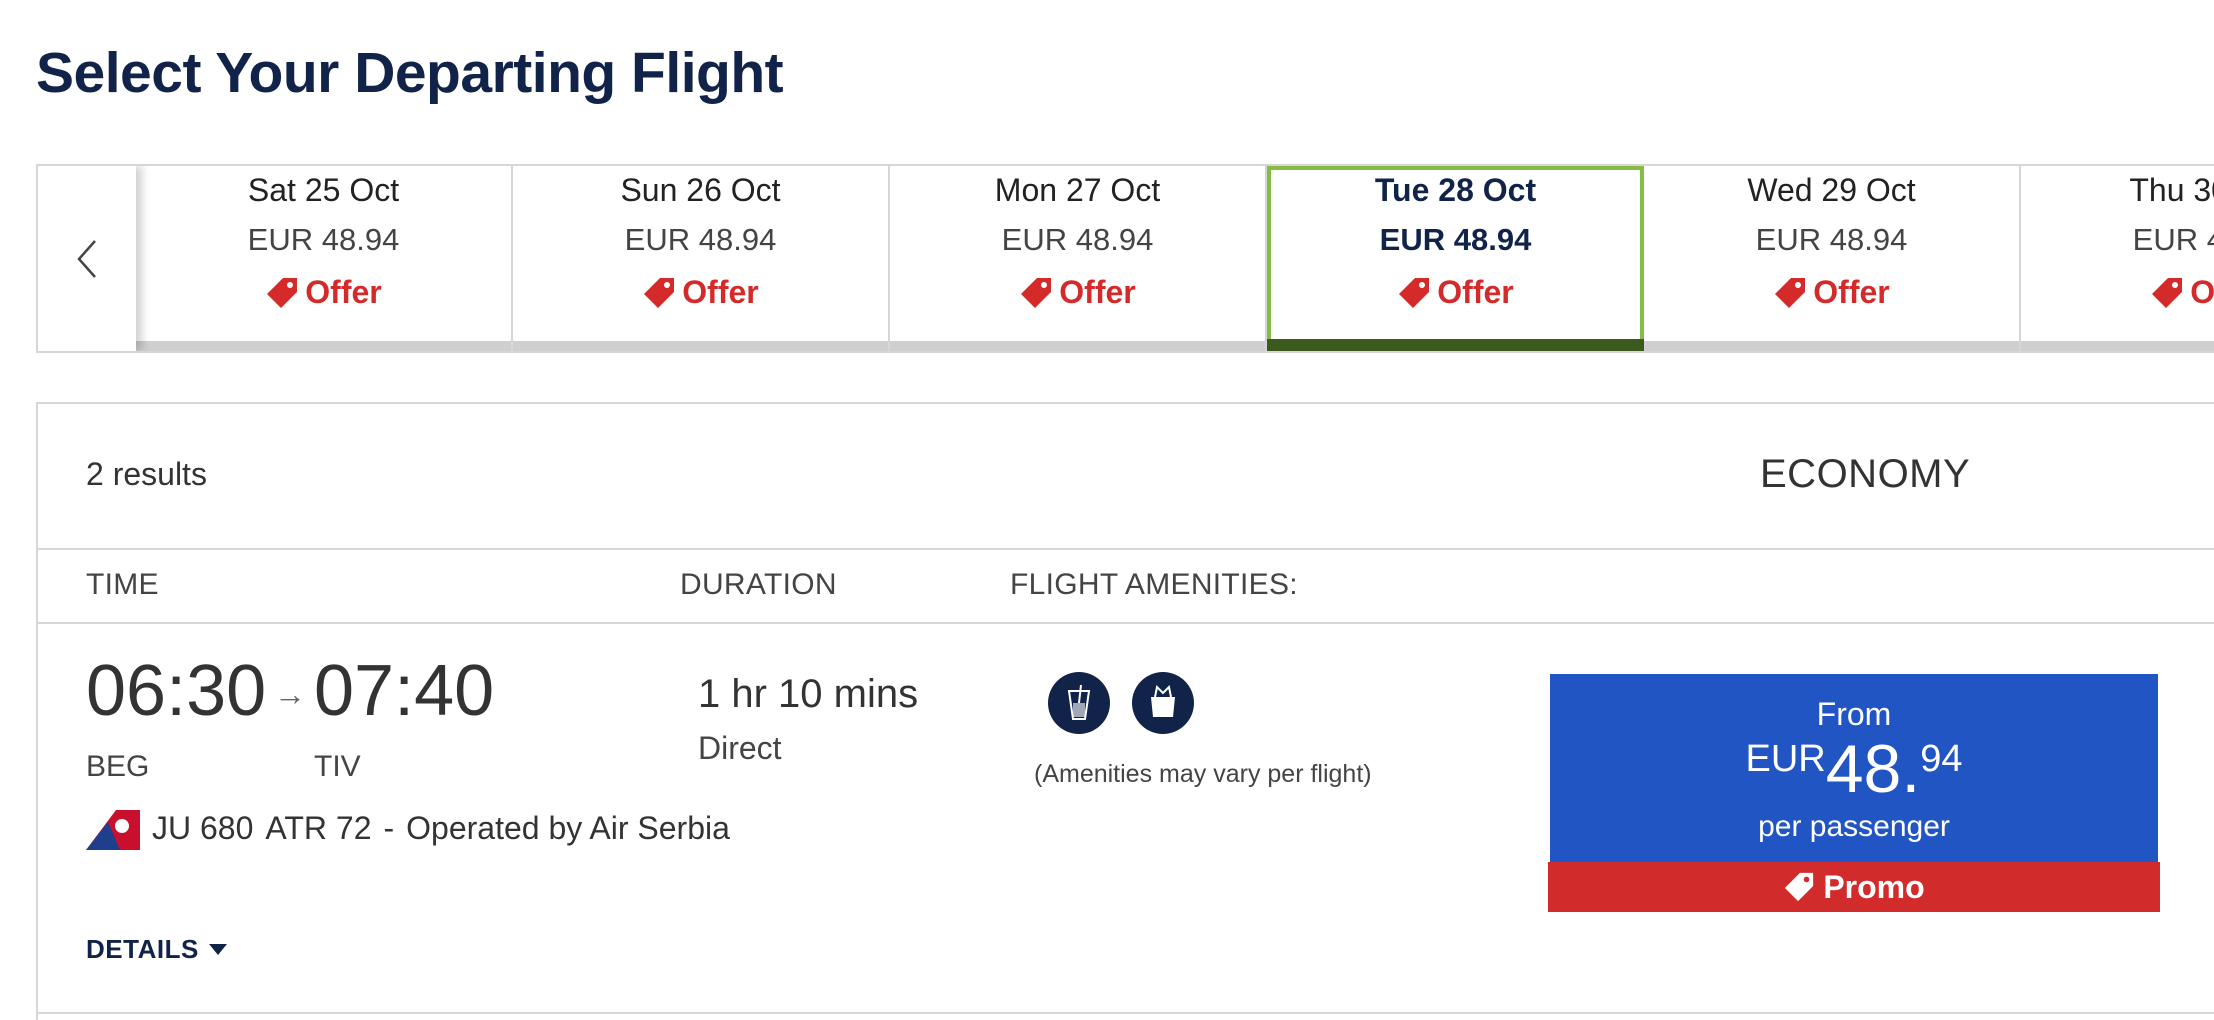 Image resolution: width=2214 pixels, height=1020 pixels. Describe the element at coordinates (324, 258) in the screenshot. I see `date-option: Sat 25 Oct EUR 48.94 Offer` at that location.